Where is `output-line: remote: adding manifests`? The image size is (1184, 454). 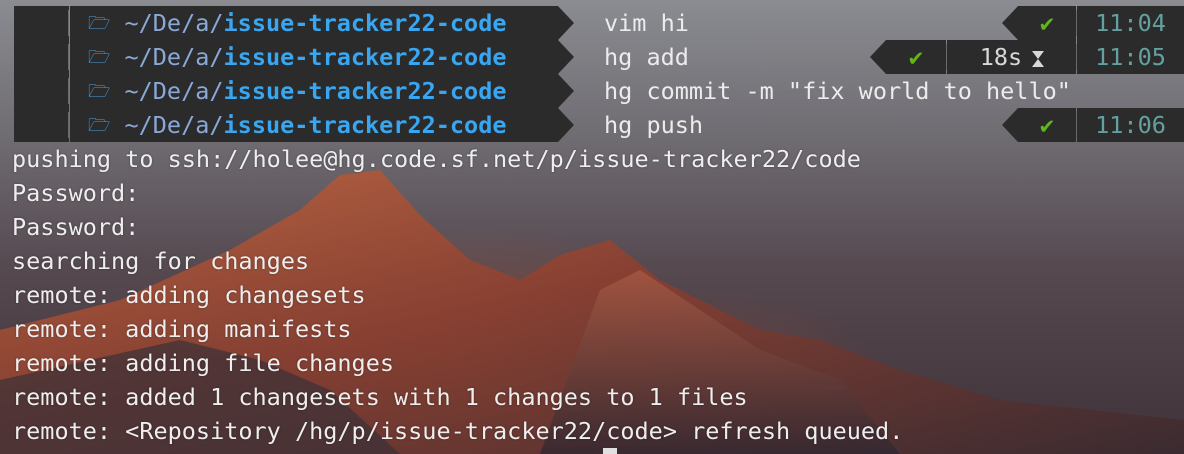 output-line: remote: adding manifests is located at coordinates (182, 329).